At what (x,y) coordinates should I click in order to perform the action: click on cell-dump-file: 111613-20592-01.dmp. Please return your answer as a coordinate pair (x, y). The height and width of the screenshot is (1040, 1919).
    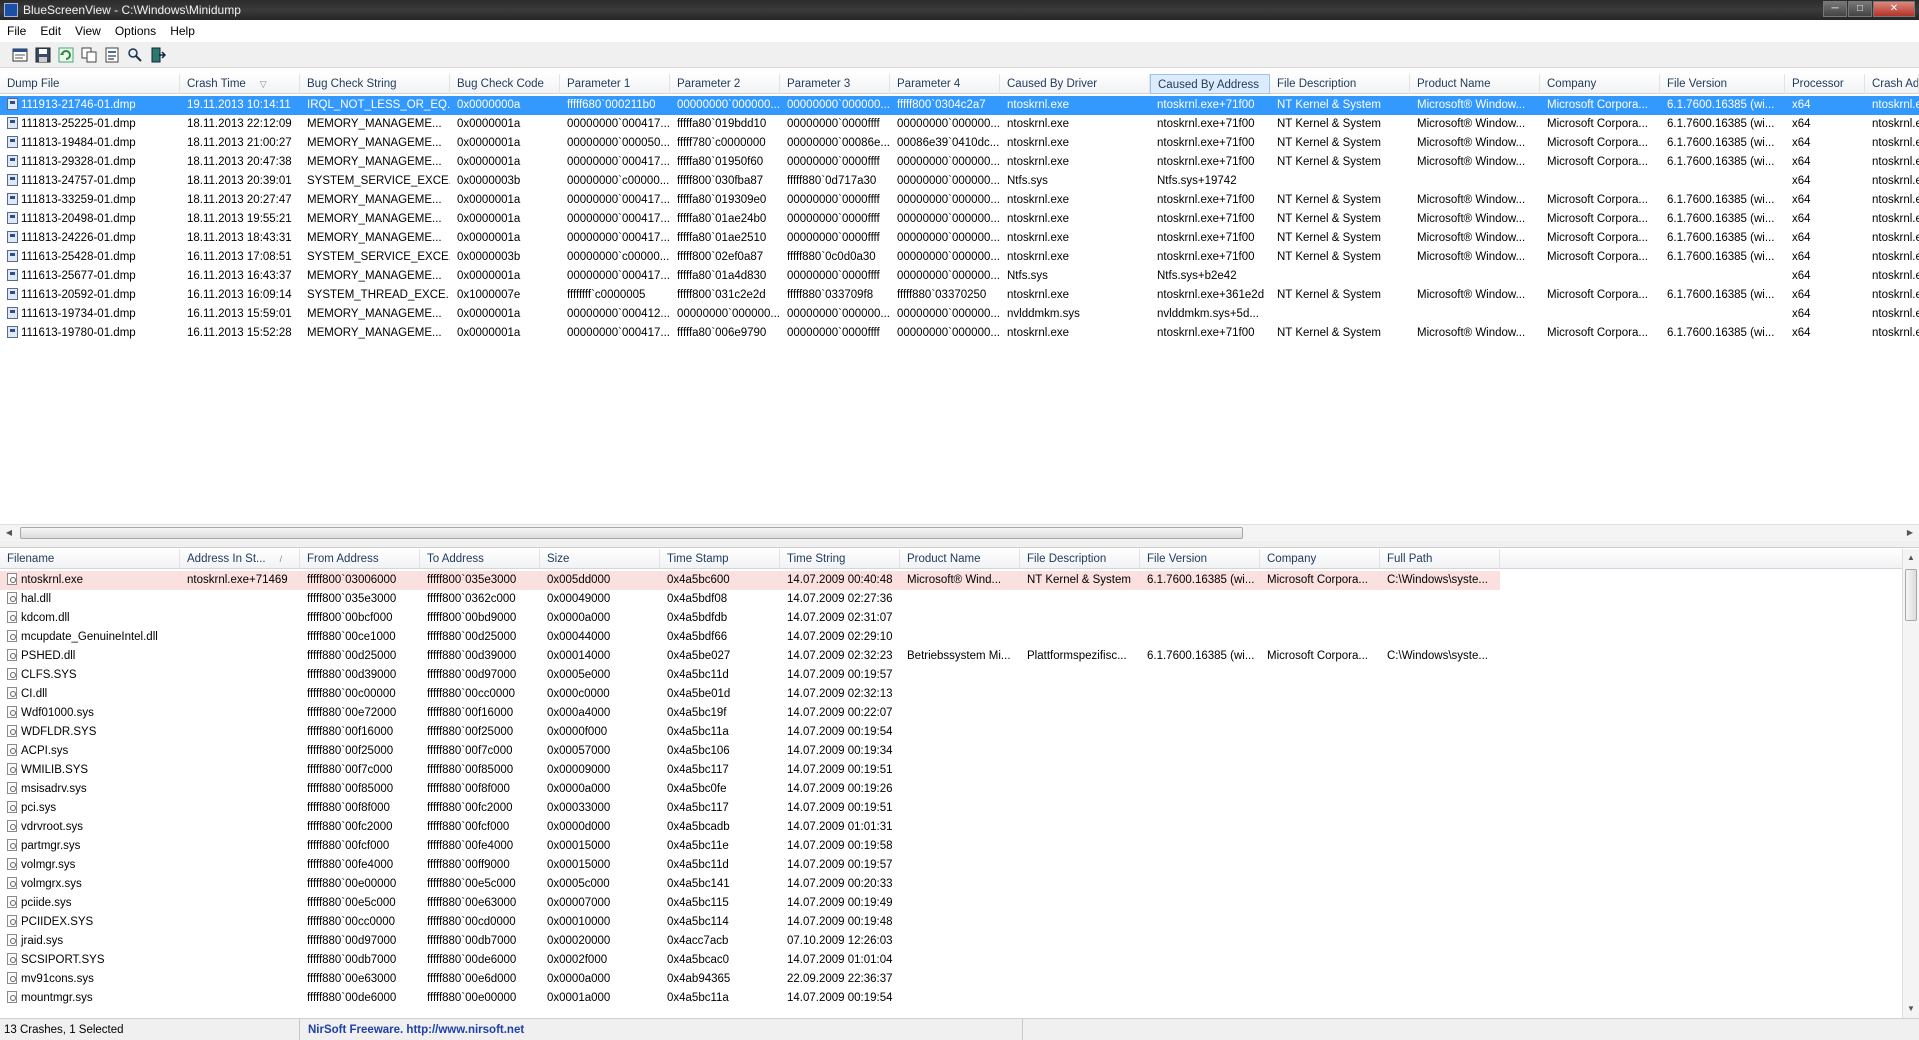
    Looking at the image, I should click on (90, 295).